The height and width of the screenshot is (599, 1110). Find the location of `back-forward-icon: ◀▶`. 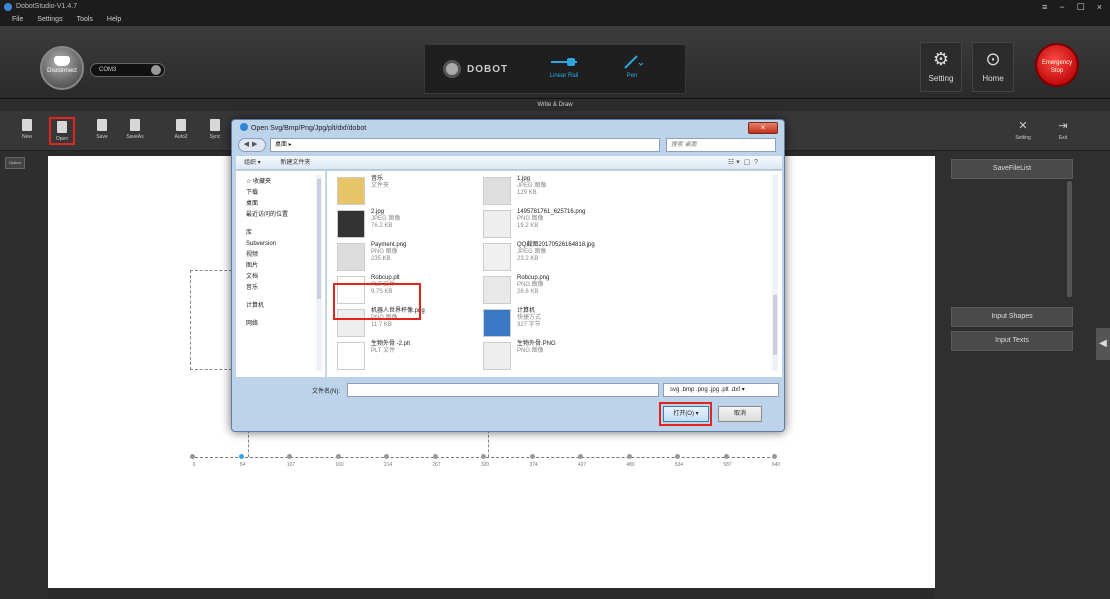

back-forward-icon: ◀▶ is located at coordinates (252, 145).